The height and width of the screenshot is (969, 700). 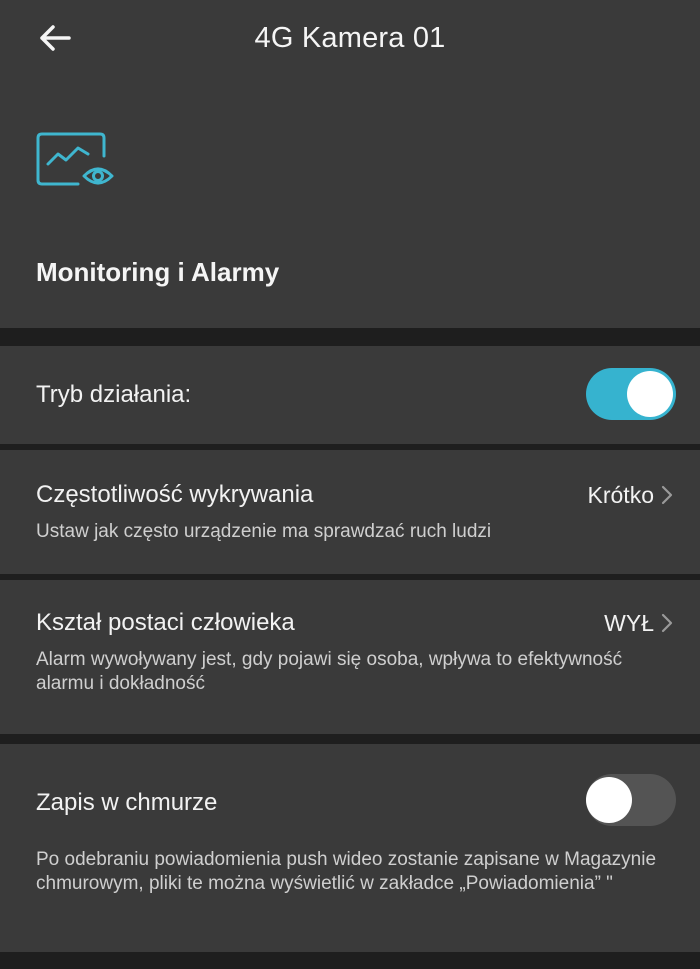 I want to click on cloud-recording-toggle, so click(x=631, y=800).